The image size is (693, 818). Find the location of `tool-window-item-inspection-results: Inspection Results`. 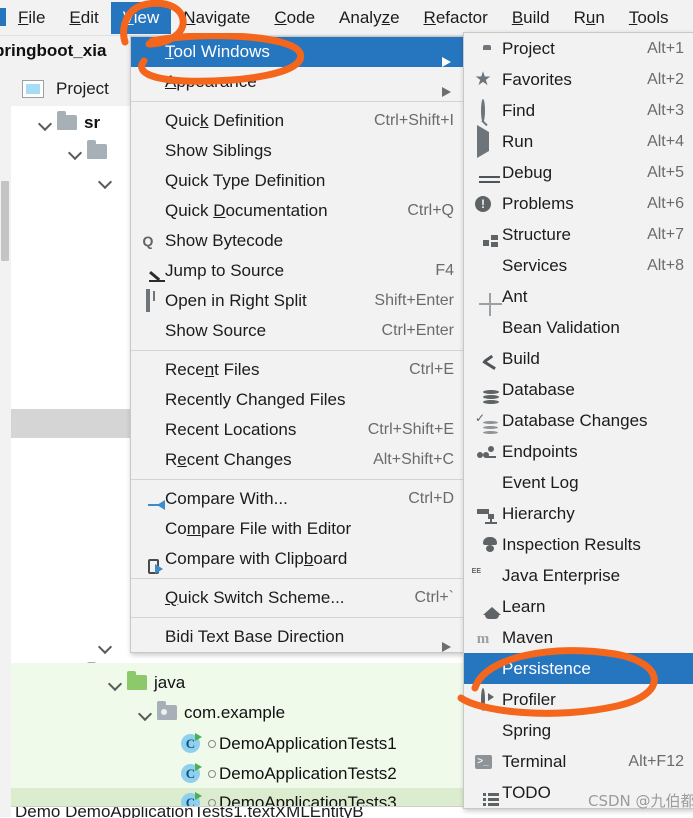

tool-window-item-inspection-results: Inspection Results is located at coordinates (578, 544).